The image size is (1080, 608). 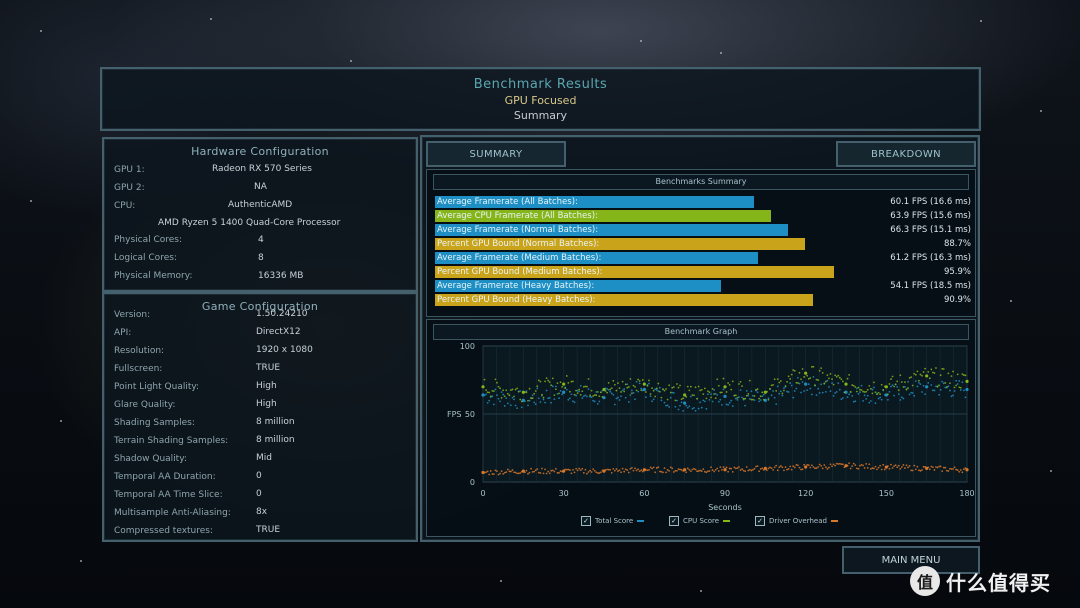 I want to click on x-tick-label: 120, so click(x=805, y=493).